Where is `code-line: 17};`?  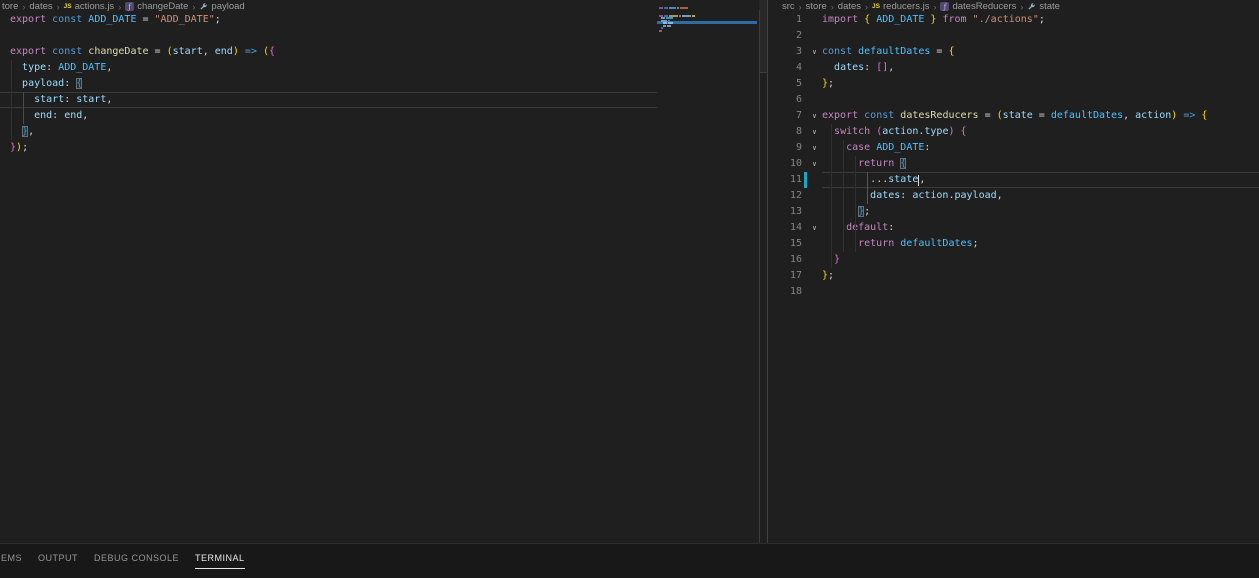
code-line: 17}; is located at coordinates (1013, 276).